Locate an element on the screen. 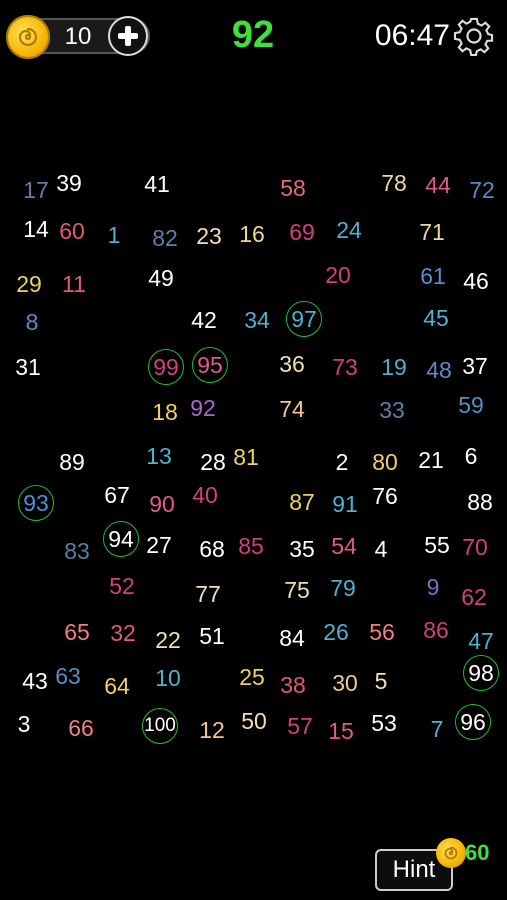 The image size is (507, 900). board-number: 36 is located at coordinates (292, 364).